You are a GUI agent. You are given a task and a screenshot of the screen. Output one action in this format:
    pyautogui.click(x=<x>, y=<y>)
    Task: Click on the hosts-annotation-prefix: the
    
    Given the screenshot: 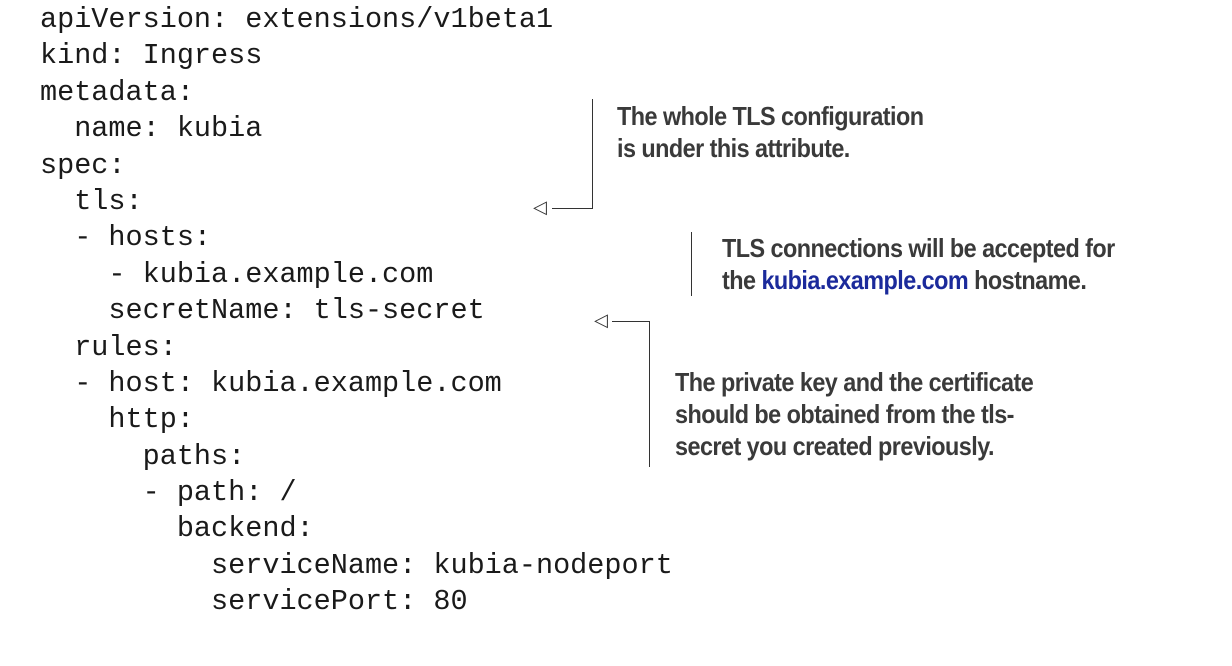 What is the action you would take?
    pyautogui.click(x=742, y=280)
    